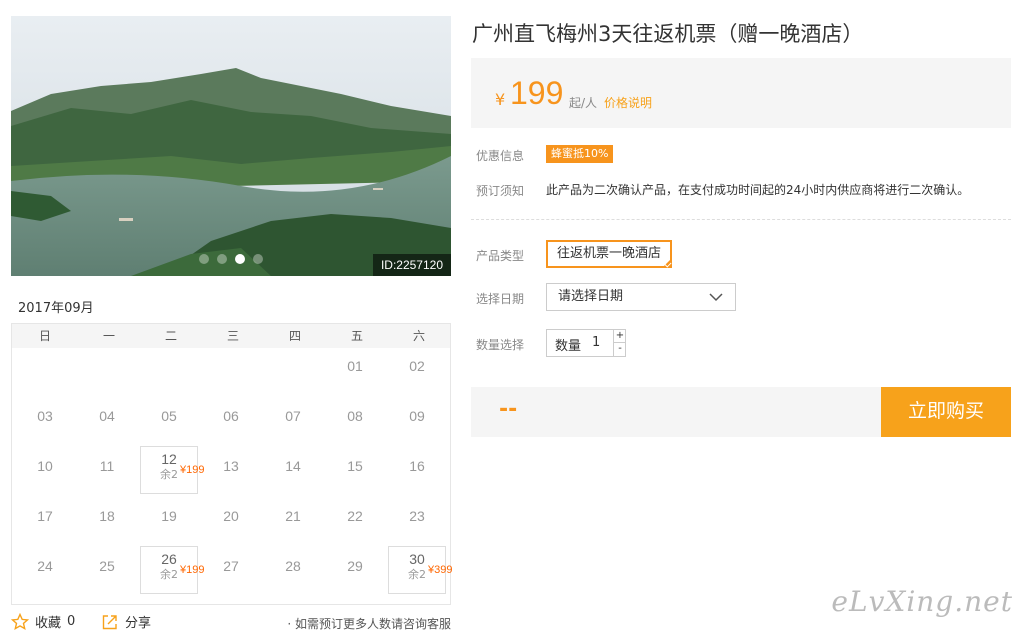  I want to click on weekday-label: 二, so click(170, 336).